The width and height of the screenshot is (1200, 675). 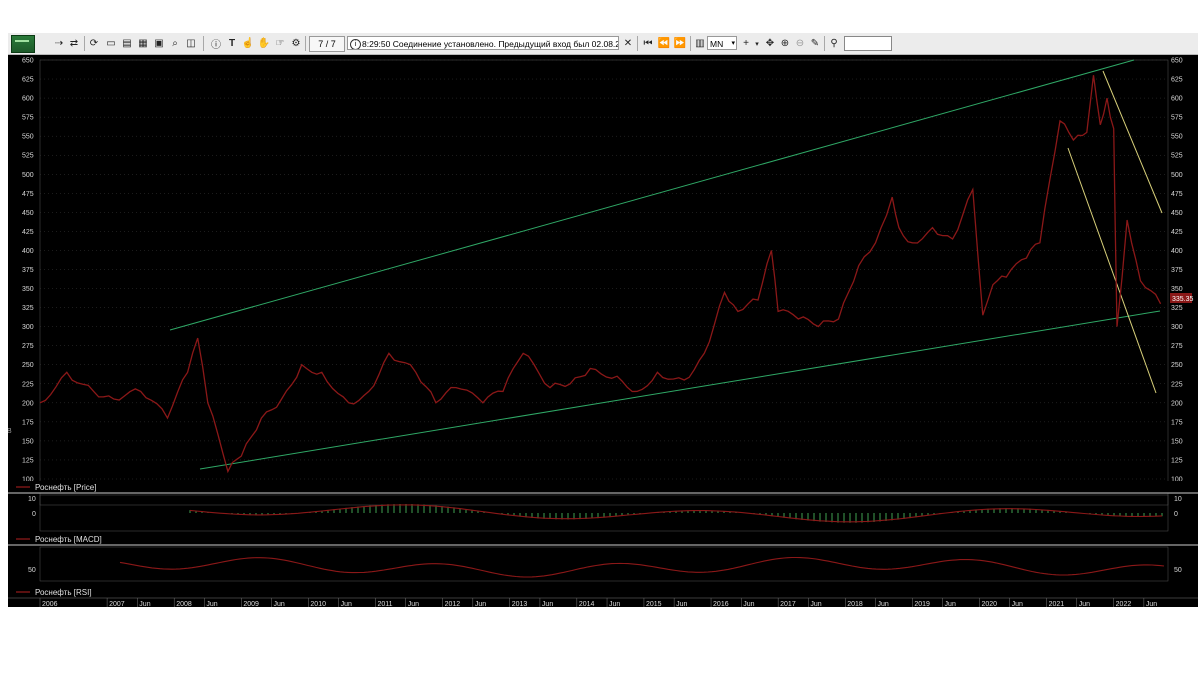 What do you see at coordinates (1177, 308) in the screenshot?
I see `price-tick-right: 325` at bounding box center [1177, 308].